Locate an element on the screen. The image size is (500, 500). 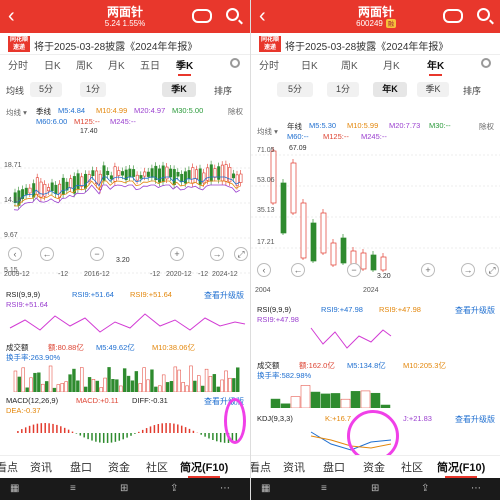
kdj-upgrade-link: 查看升级版 is located at coordinates (475, 419).